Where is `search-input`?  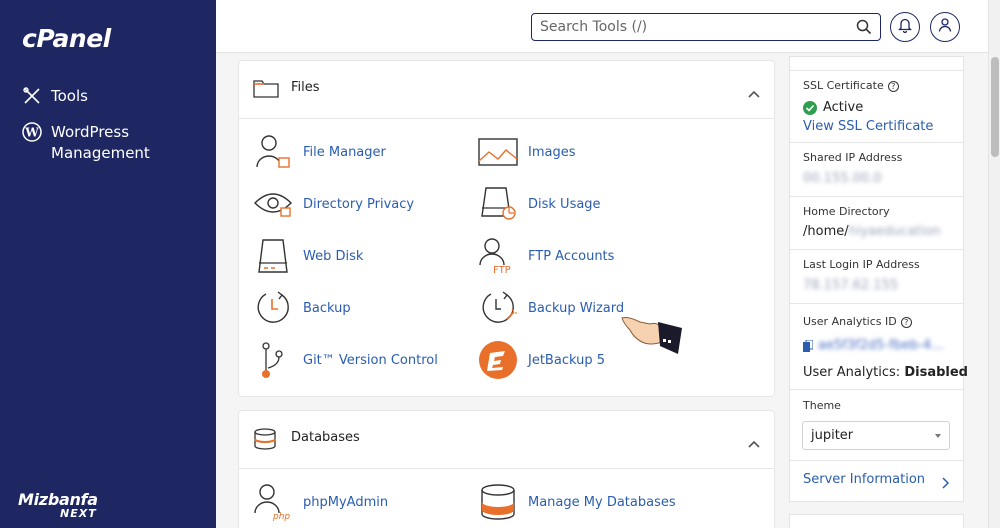 search-input is located at coordinates (687, 27).